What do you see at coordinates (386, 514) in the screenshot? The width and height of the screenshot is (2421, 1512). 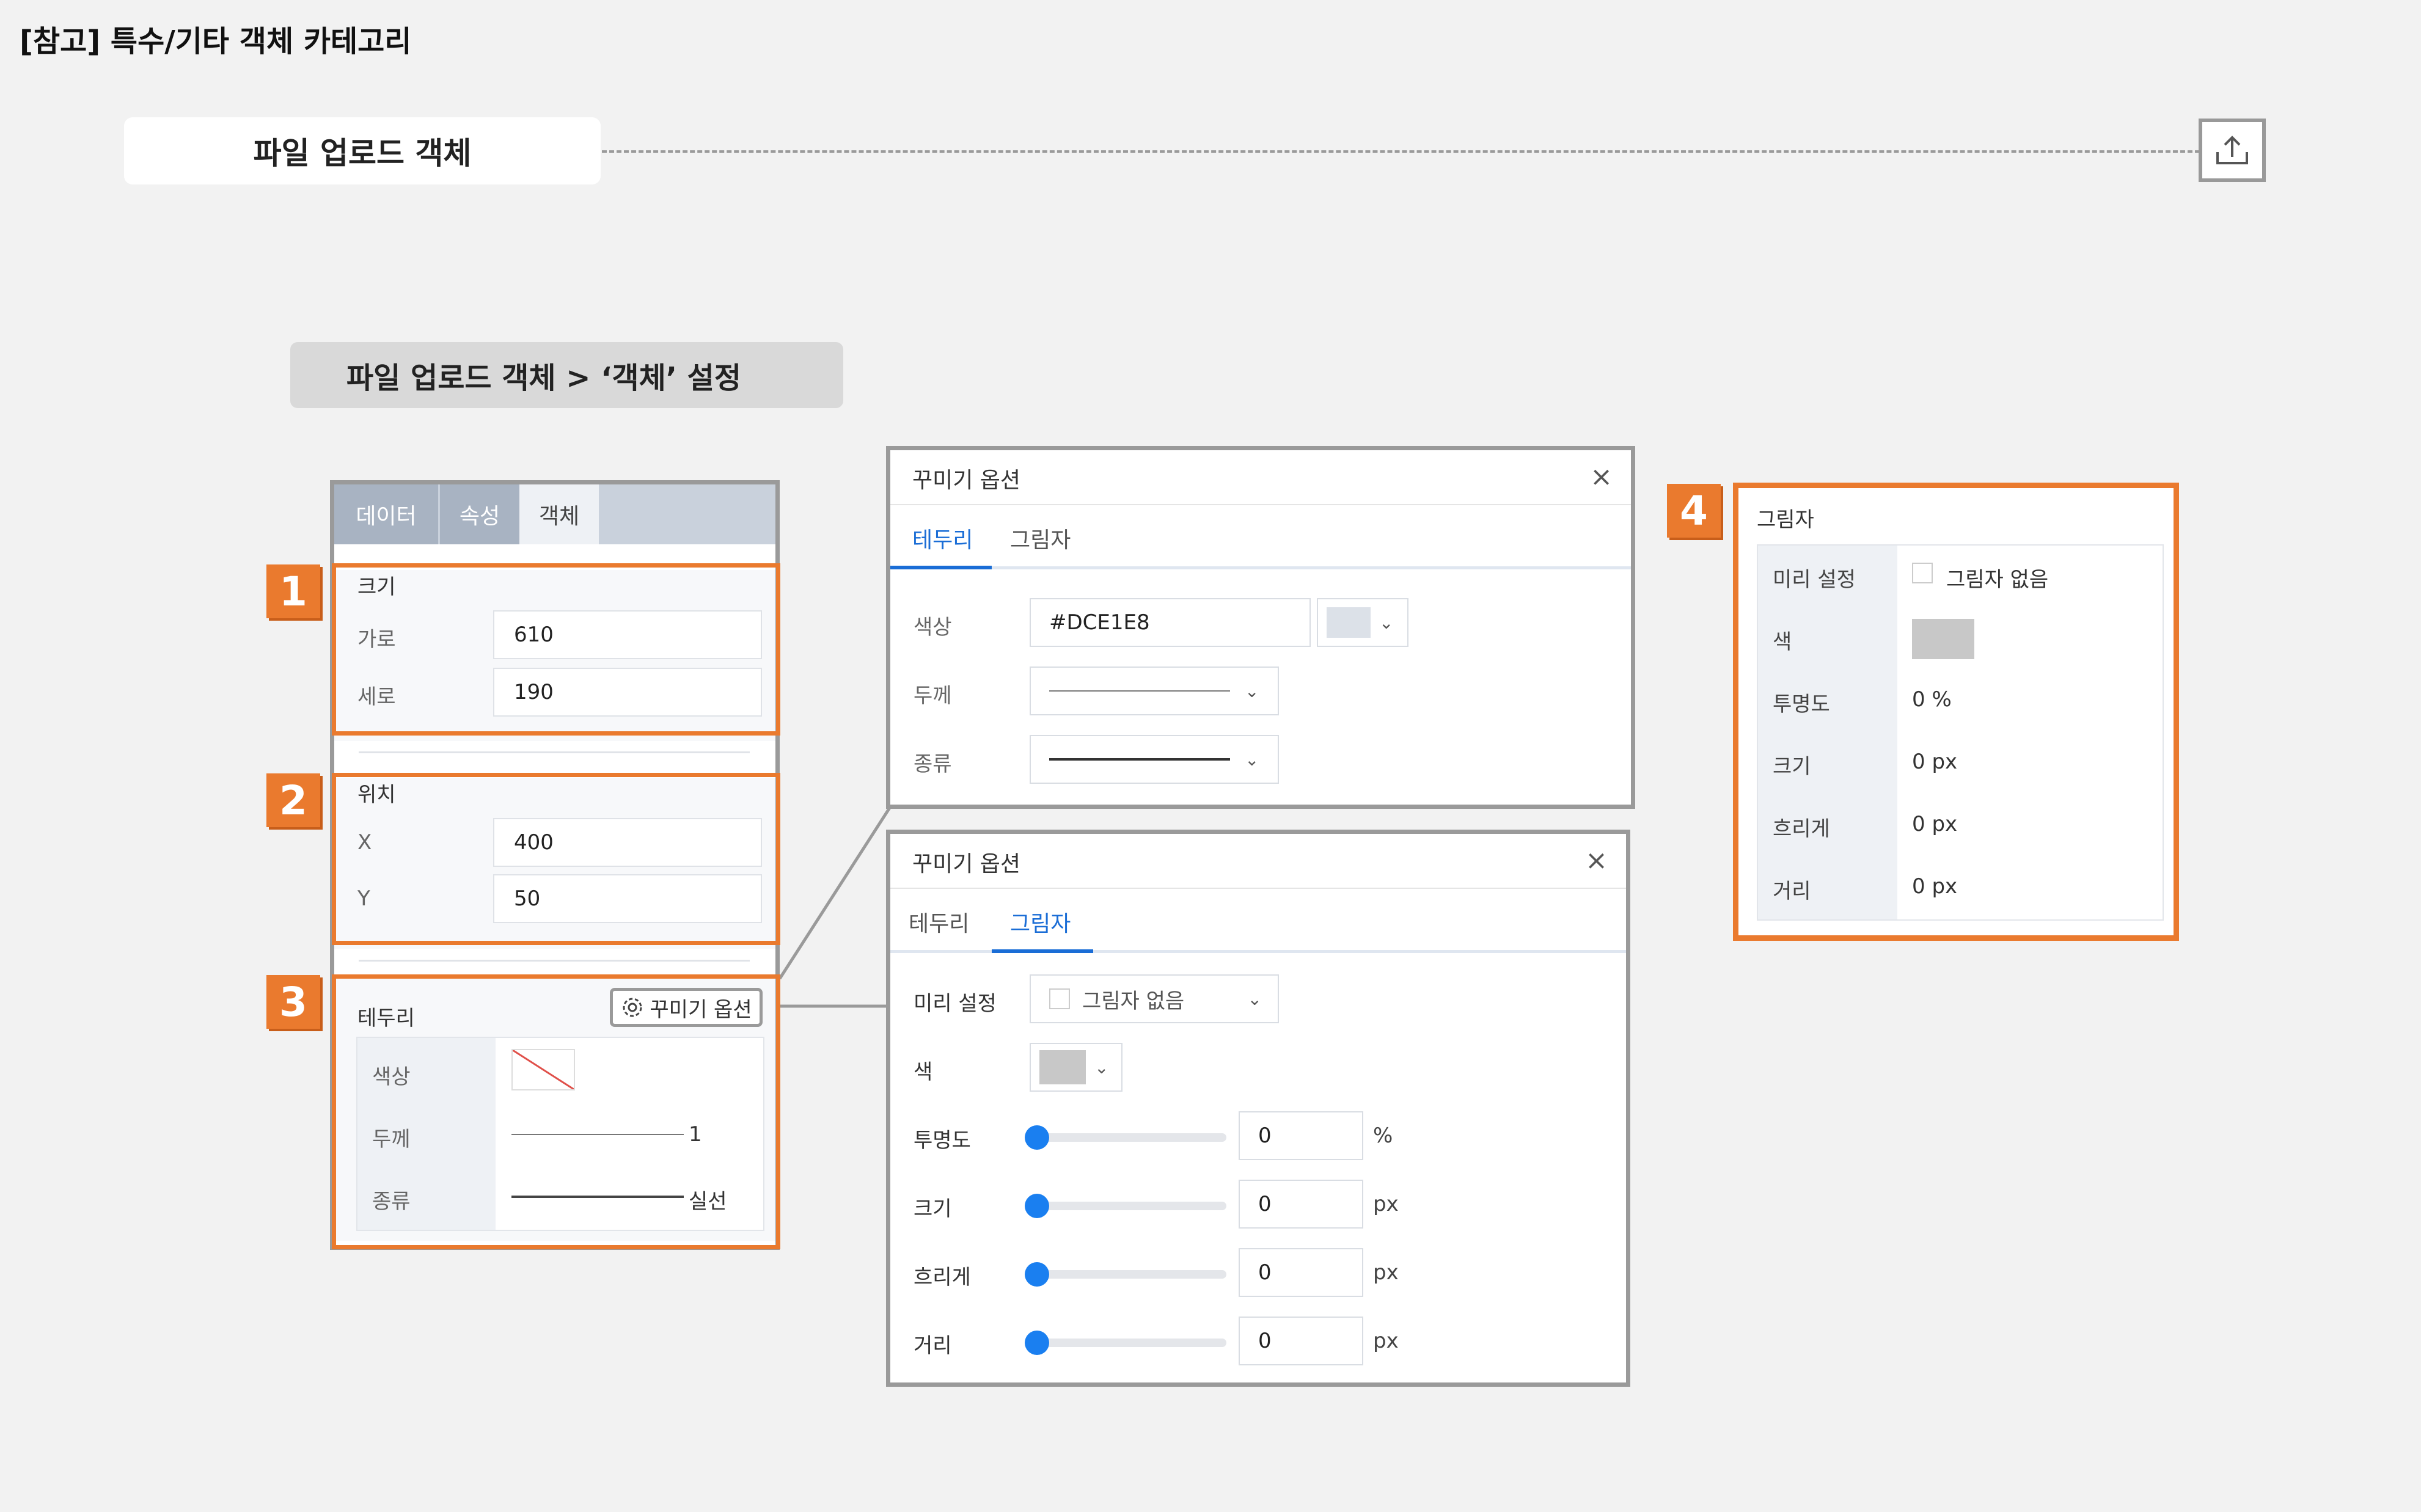 I see `tab-data: 데이터` at bounding box center [386, 514].